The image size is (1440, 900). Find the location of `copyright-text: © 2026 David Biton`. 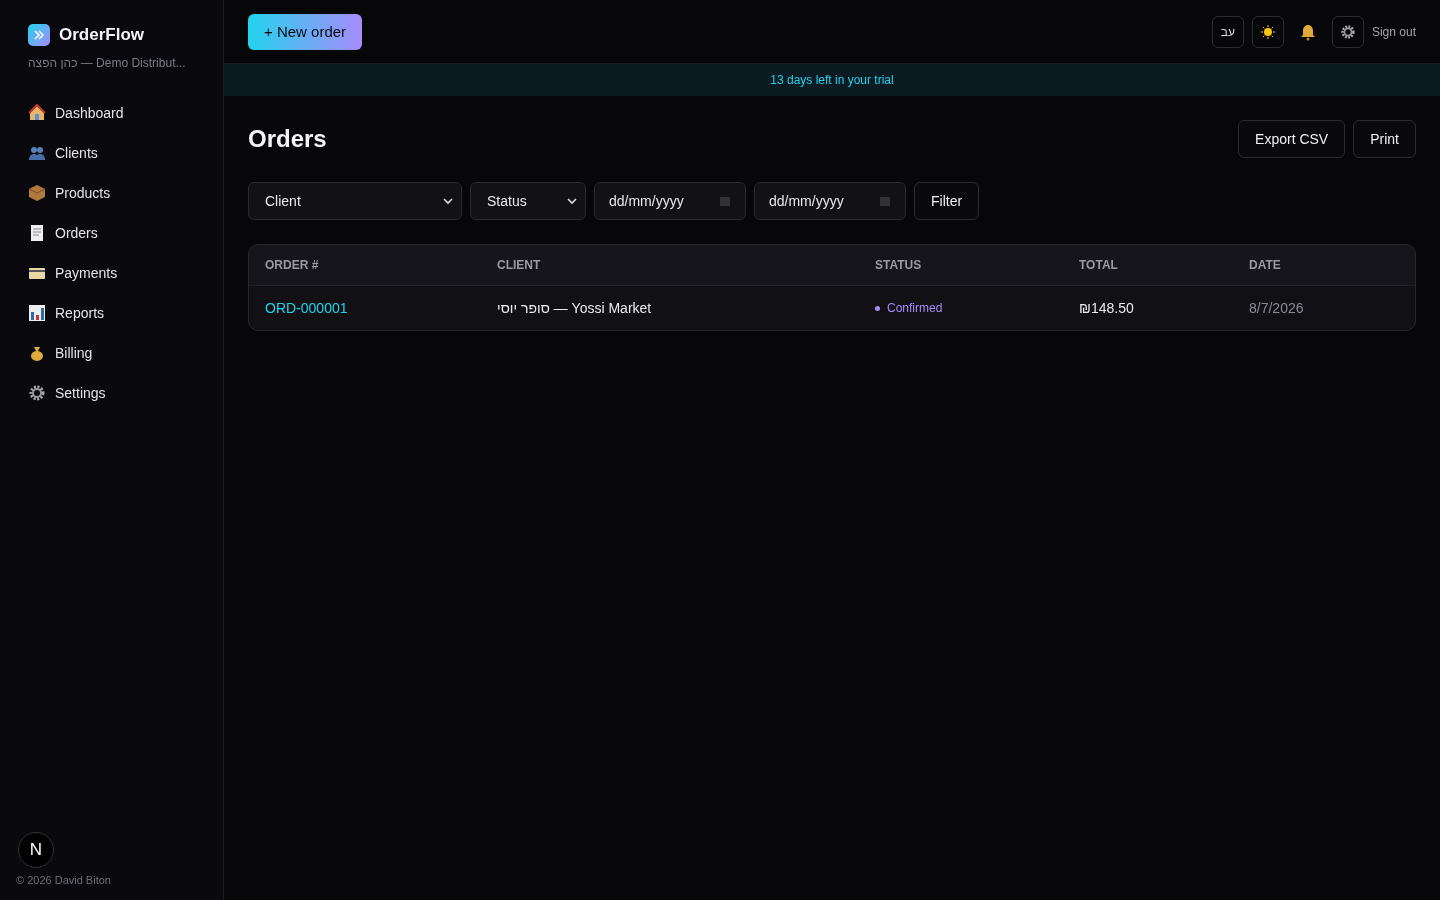

copyright-text: © 2026 David Biton is located at coordinates (64, 880).